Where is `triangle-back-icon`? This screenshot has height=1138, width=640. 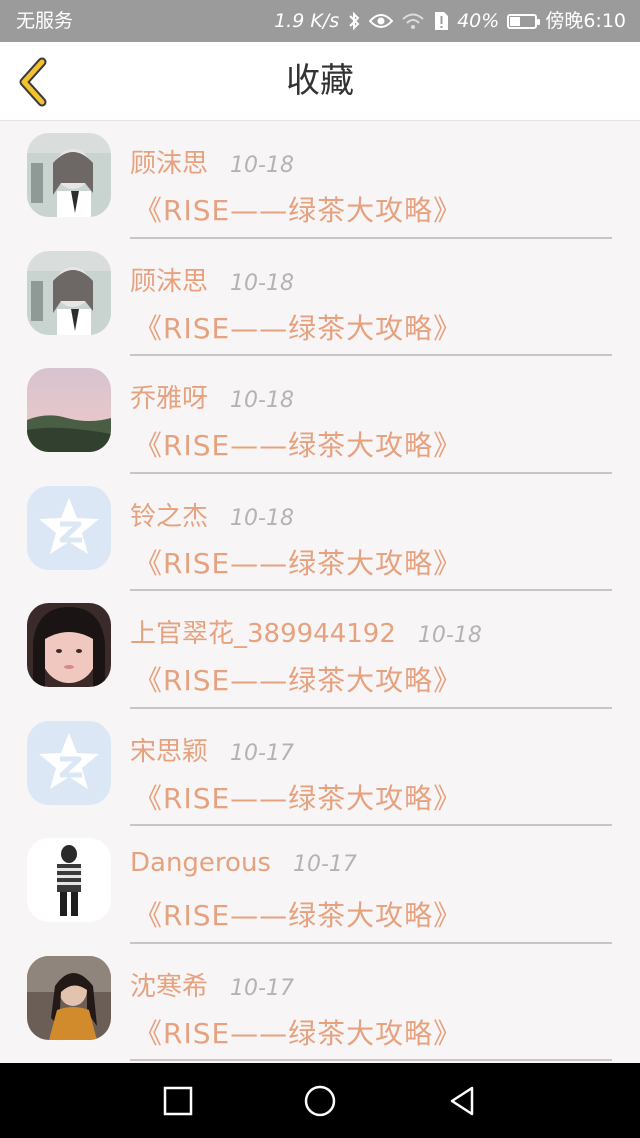 triangle-back-icon is located at coordinates (462, 1101).